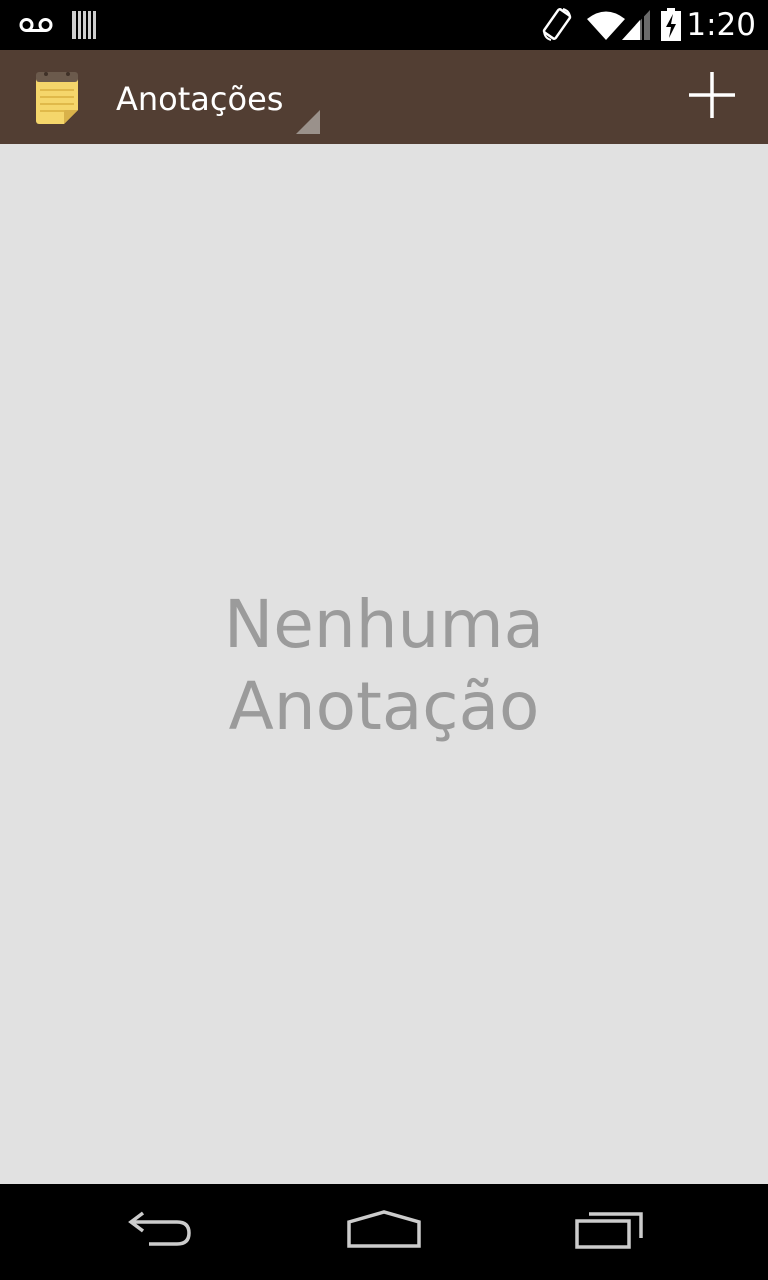  I want to click on recent-apps-button, so click(610, 1232).